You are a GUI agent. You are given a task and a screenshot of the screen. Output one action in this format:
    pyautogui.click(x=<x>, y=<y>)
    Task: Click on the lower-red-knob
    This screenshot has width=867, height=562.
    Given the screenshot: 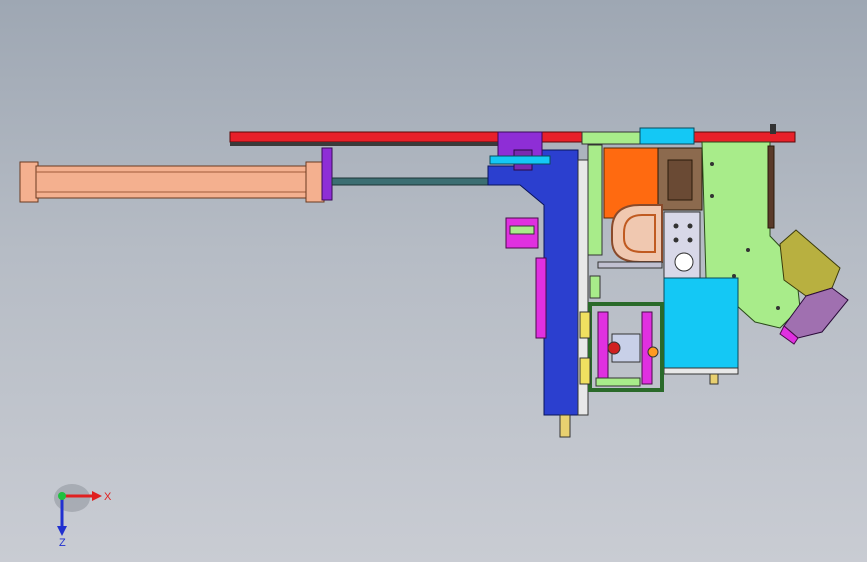 What is the action you would take?
    pyautogui.click(x=614, y=348)
    